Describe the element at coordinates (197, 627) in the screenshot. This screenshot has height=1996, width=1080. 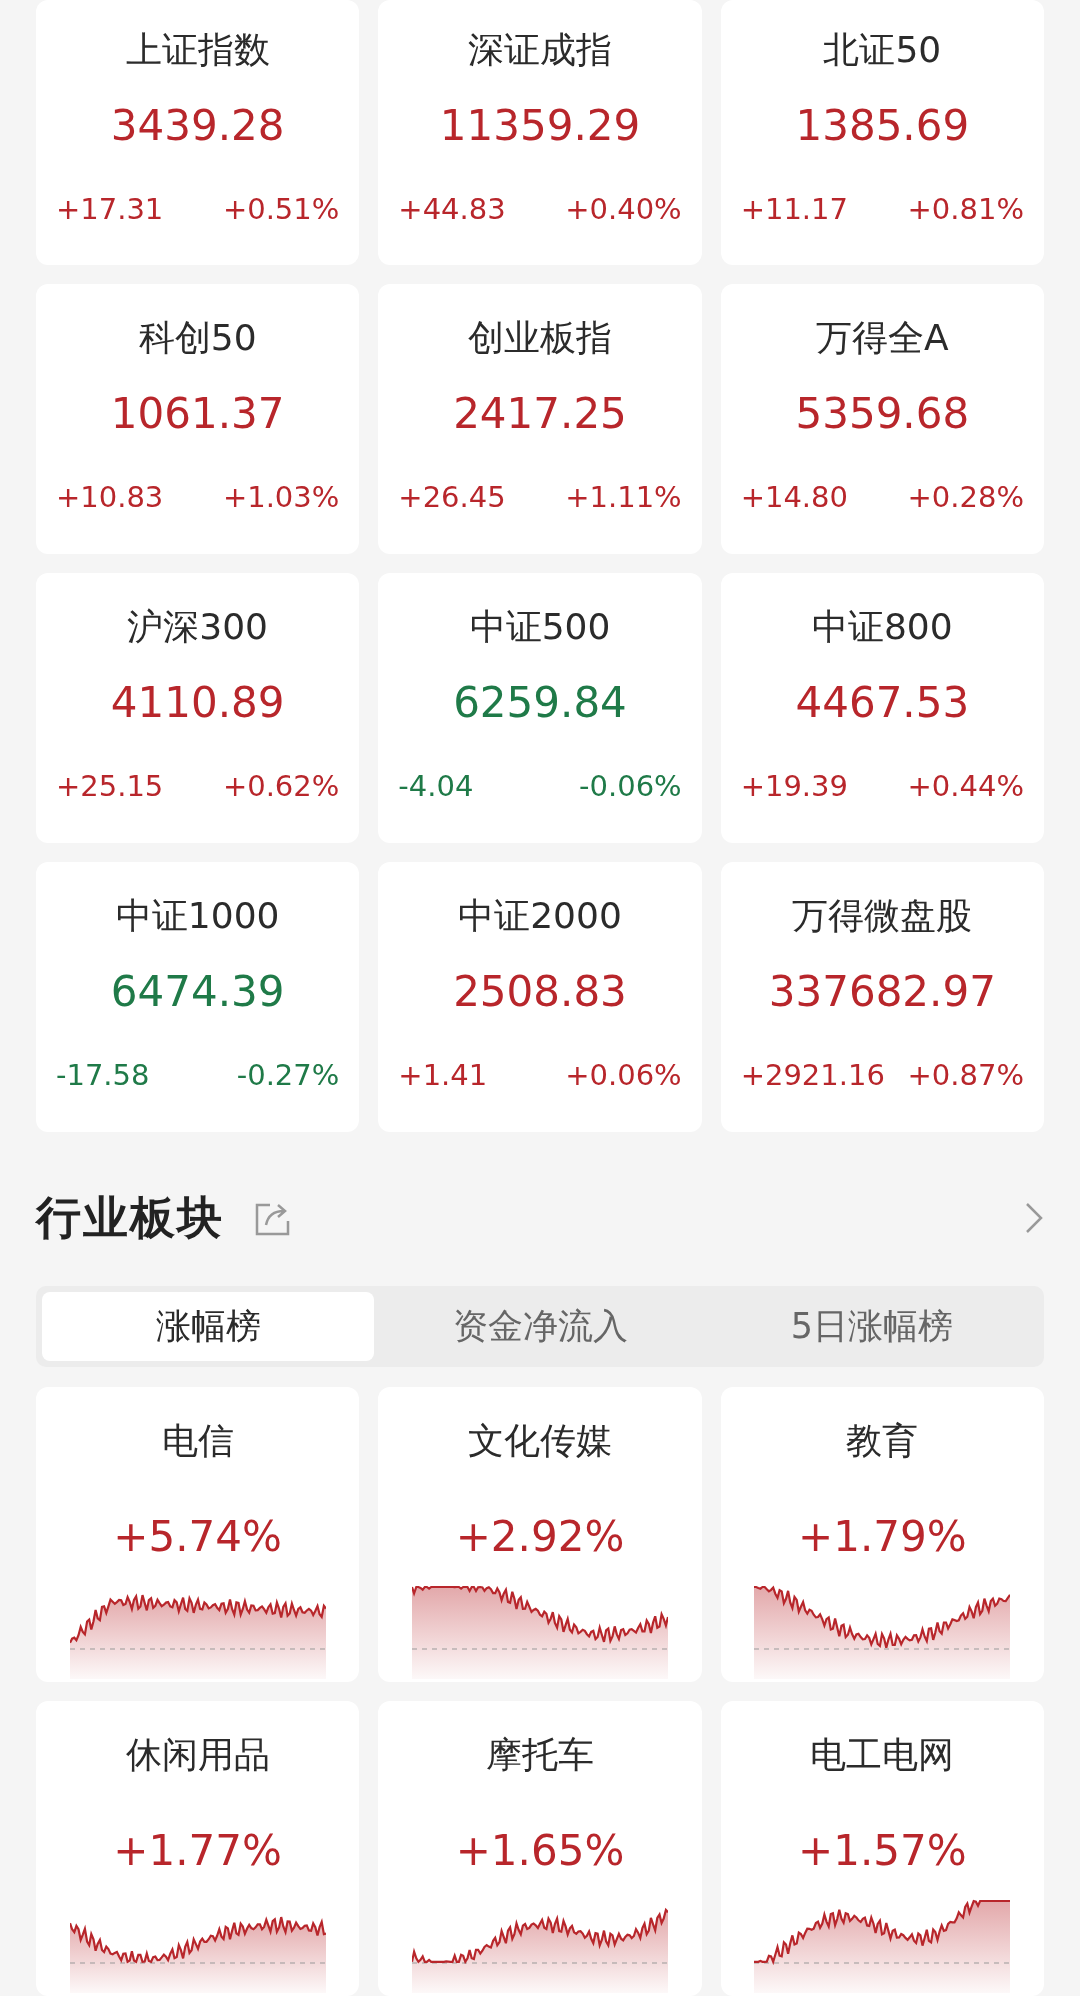
I see `index-name: 沪深300` at that location.